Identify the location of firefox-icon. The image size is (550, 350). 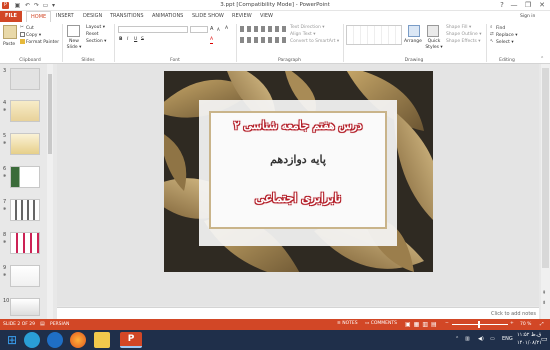
(78, 340).